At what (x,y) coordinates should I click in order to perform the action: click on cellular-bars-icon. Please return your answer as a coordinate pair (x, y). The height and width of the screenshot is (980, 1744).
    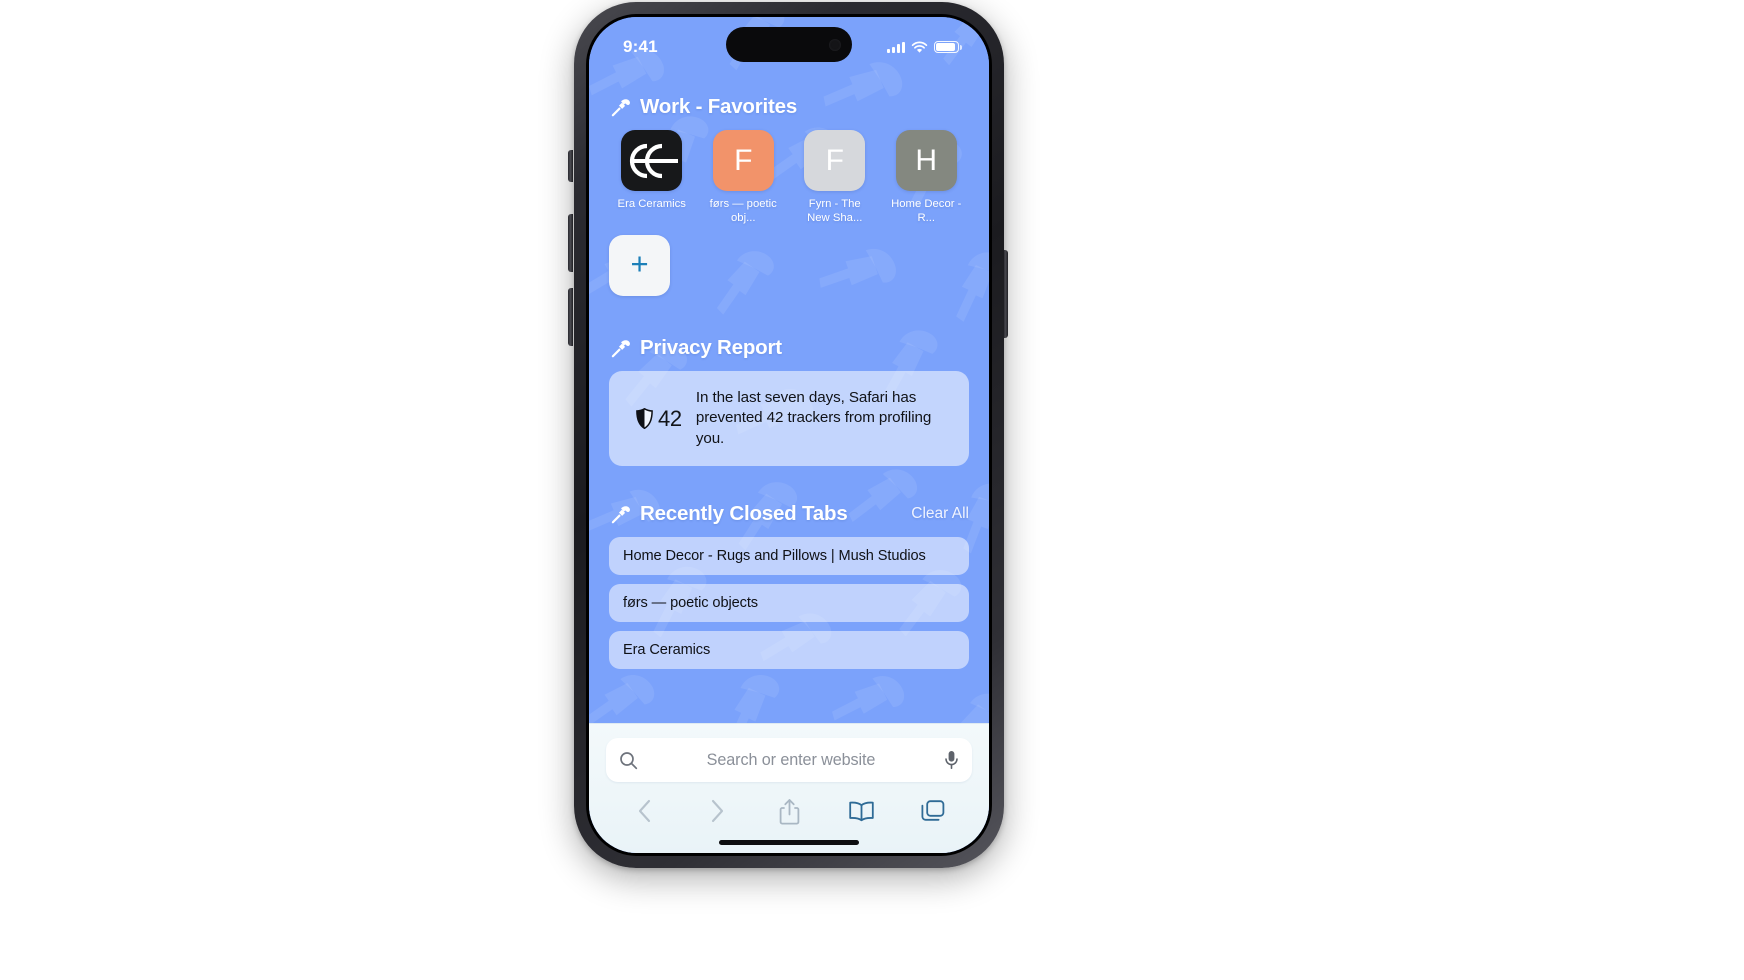
    Looking at the image, I should click on (896, 47).